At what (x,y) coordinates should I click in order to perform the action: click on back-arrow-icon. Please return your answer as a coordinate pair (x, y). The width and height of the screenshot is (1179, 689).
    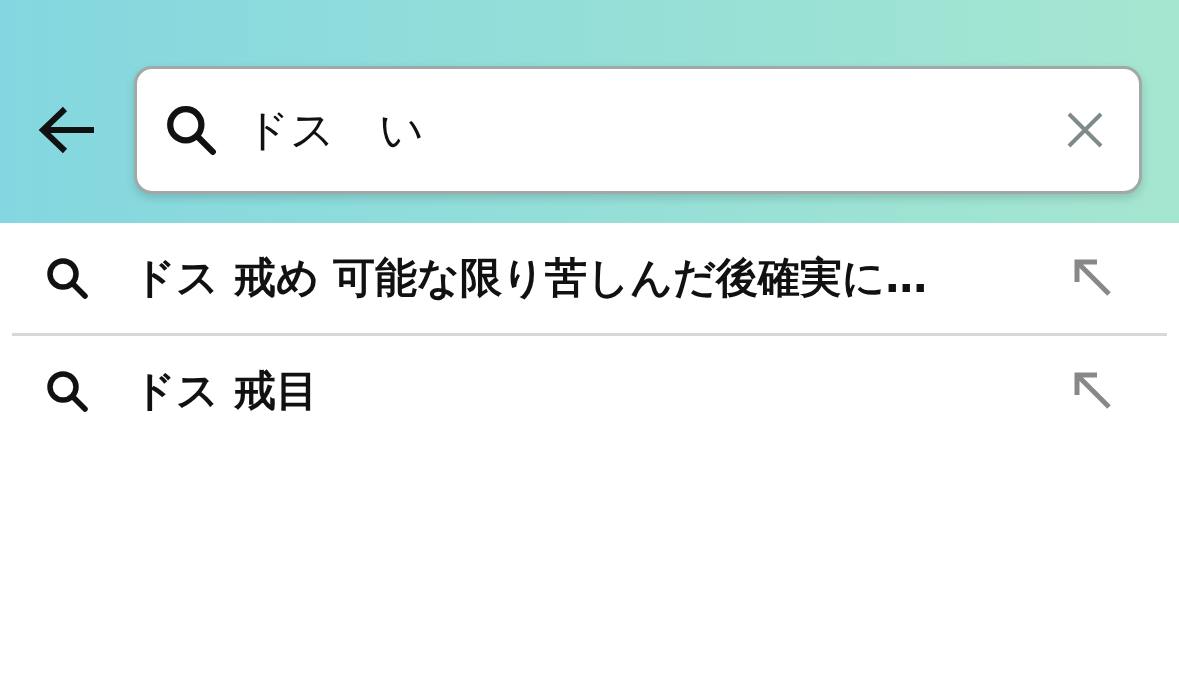
    Looking at the image, I should click on (67, 130).